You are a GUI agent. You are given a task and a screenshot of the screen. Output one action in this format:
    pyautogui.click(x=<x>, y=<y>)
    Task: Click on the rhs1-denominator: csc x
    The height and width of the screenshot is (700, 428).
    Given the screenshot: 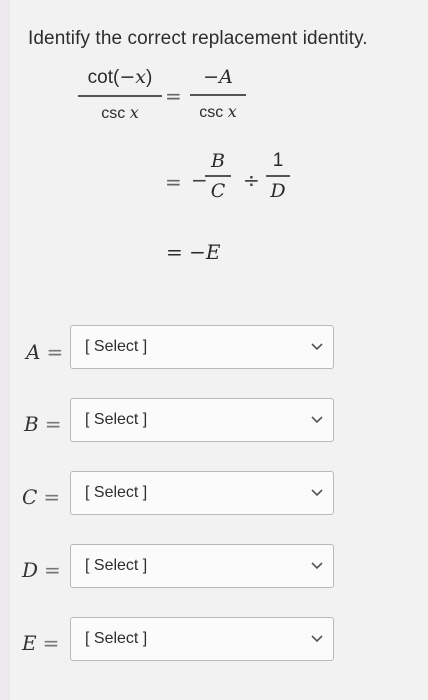 What is the action you would take?
    pyautogui.click(x=218, y=111)
    